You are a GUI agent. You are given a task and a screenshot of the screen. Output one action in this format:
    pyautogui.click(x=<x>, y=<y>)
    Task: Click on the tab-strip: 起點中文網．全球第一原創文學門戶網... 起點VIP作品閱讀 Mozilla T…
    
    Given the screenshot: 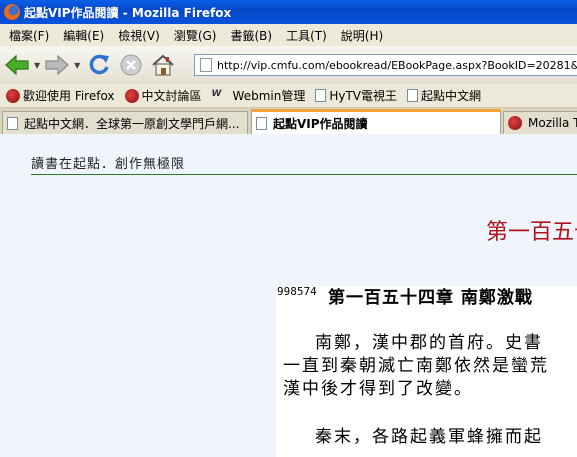 What is the action you would take?
    pyautogui.click(x=288, y=121)
    